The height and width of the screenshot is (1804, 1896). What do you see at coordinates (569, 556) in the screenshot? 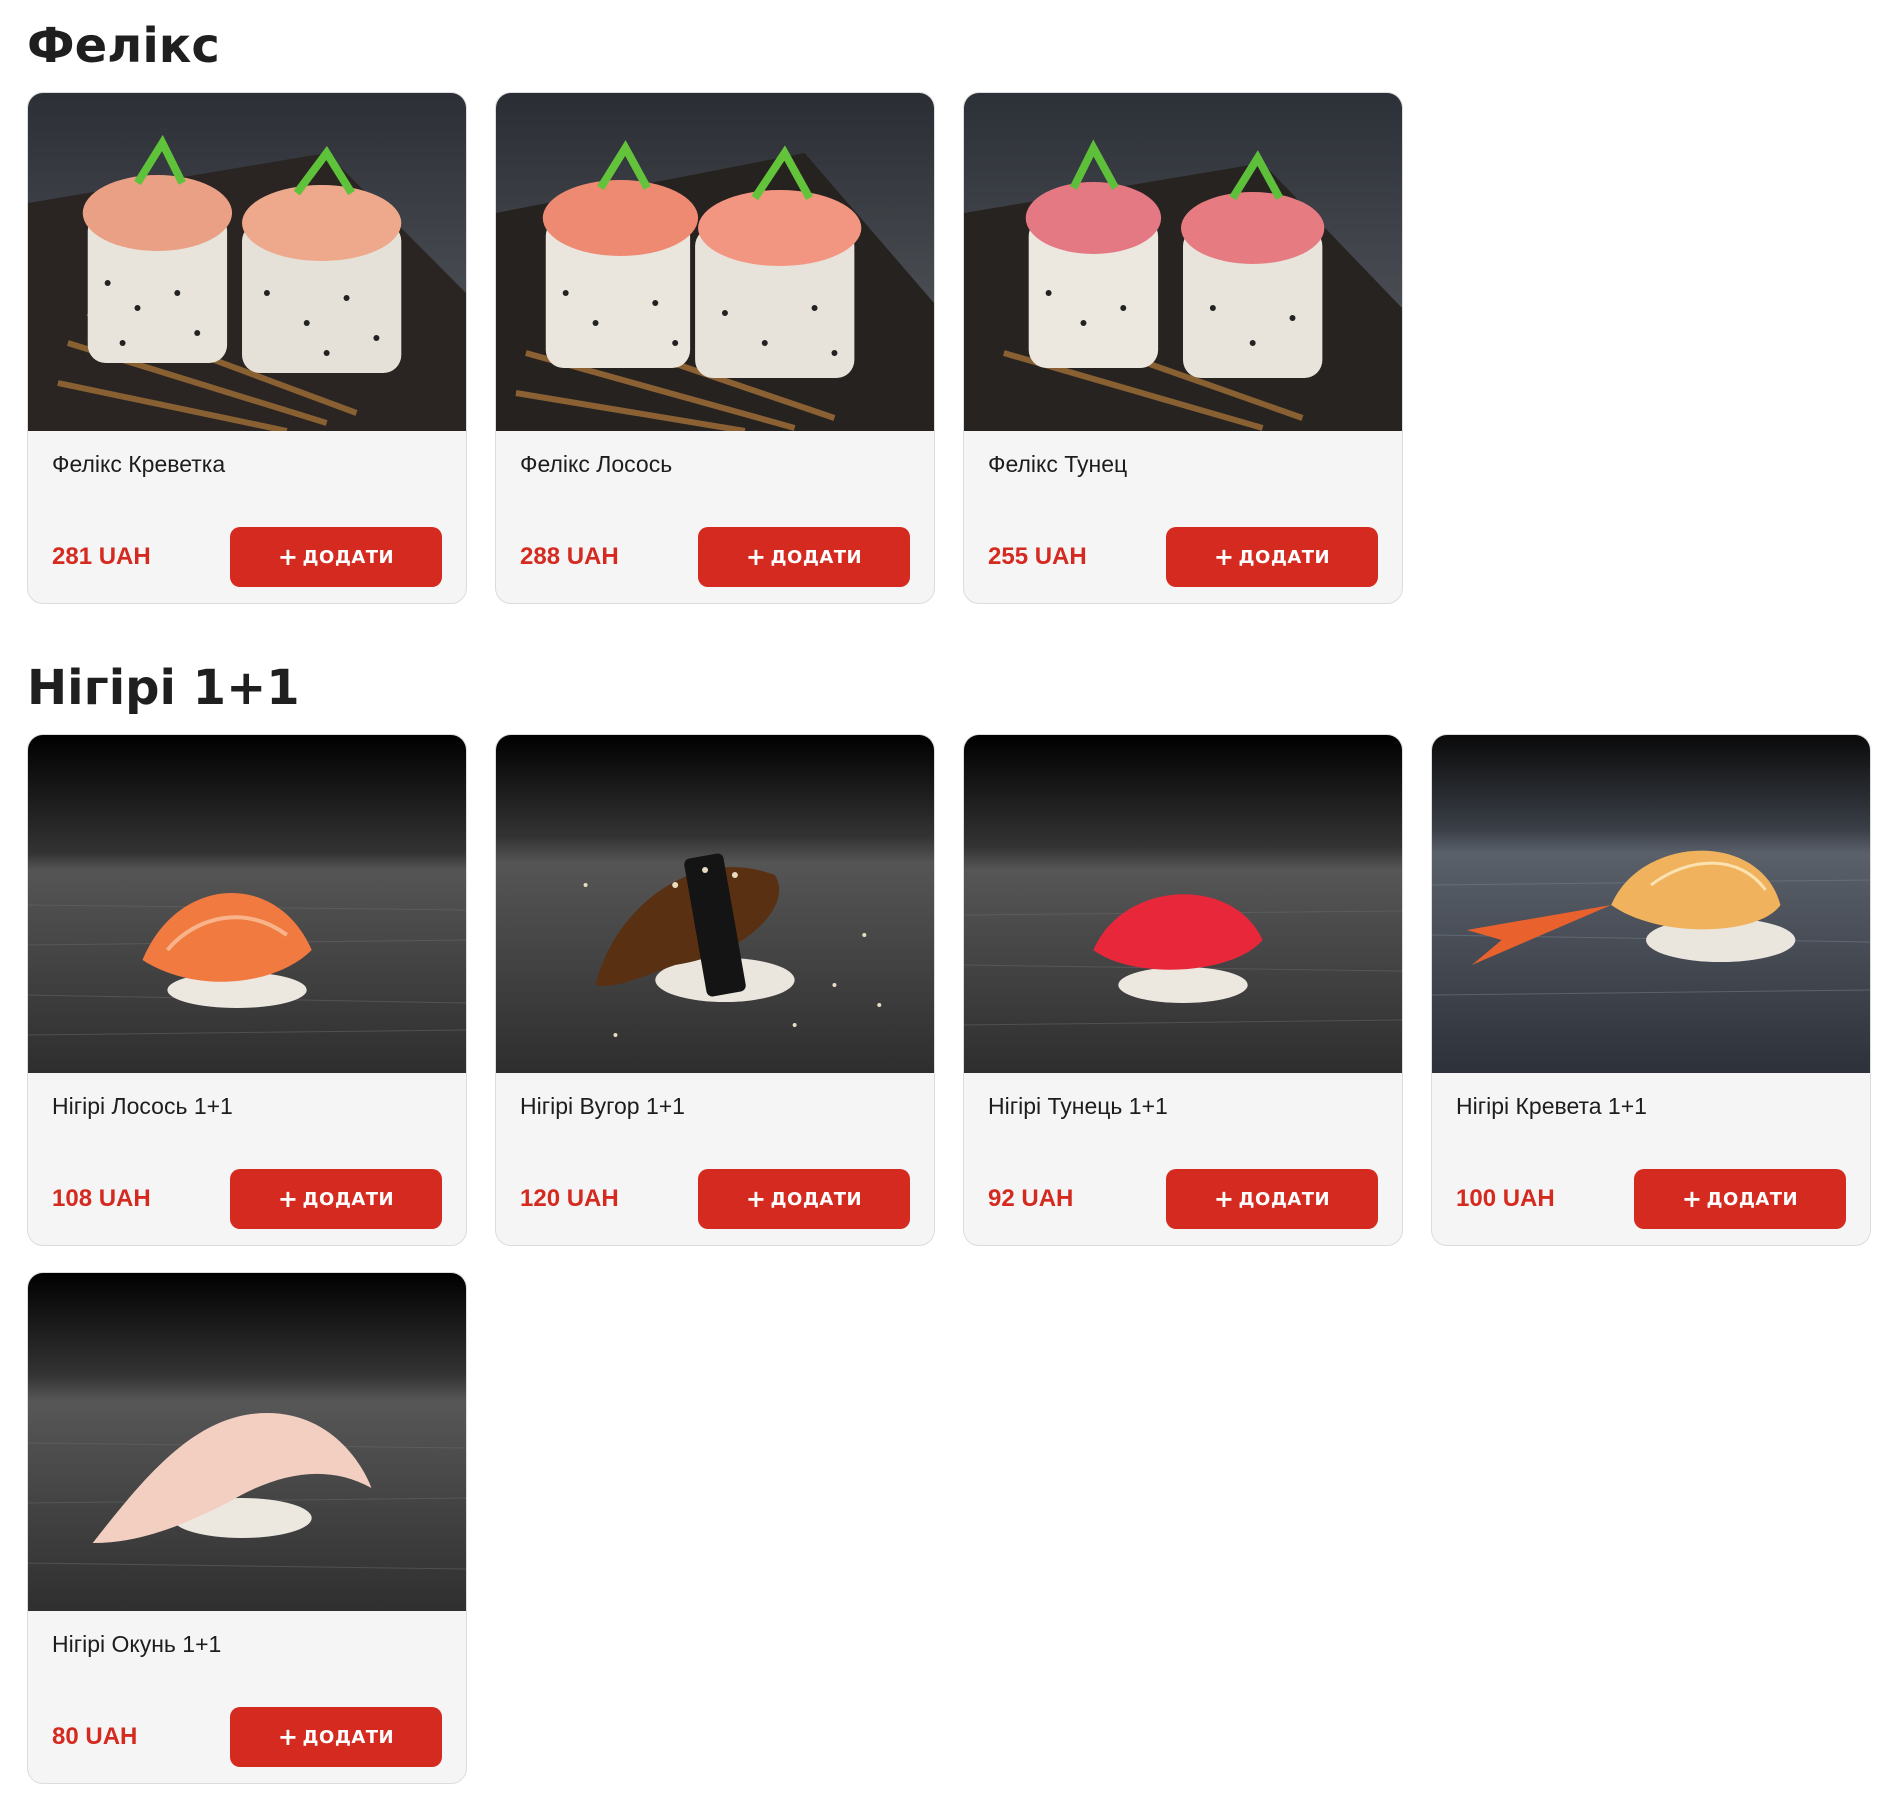
I see `product-price: 288 UAH` at bounding box center [569, 556].